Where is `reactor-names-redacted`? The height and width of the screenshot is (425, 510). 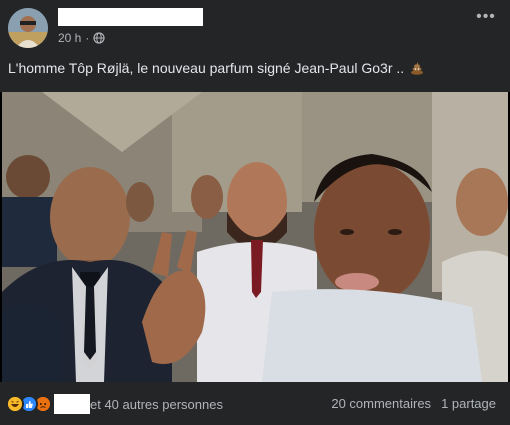 reactor-names-redacted is located at coordinates (72, 404).